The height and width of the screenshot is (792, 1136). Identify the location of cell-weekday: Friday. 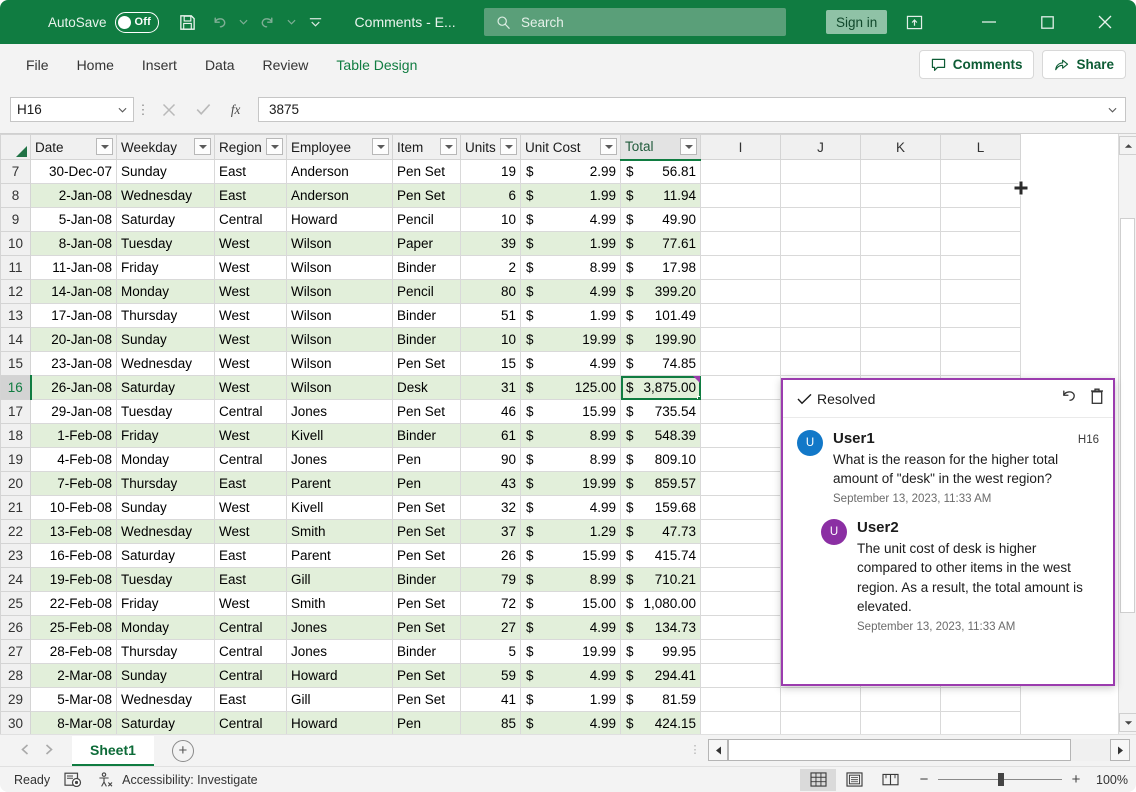
(165, 267).